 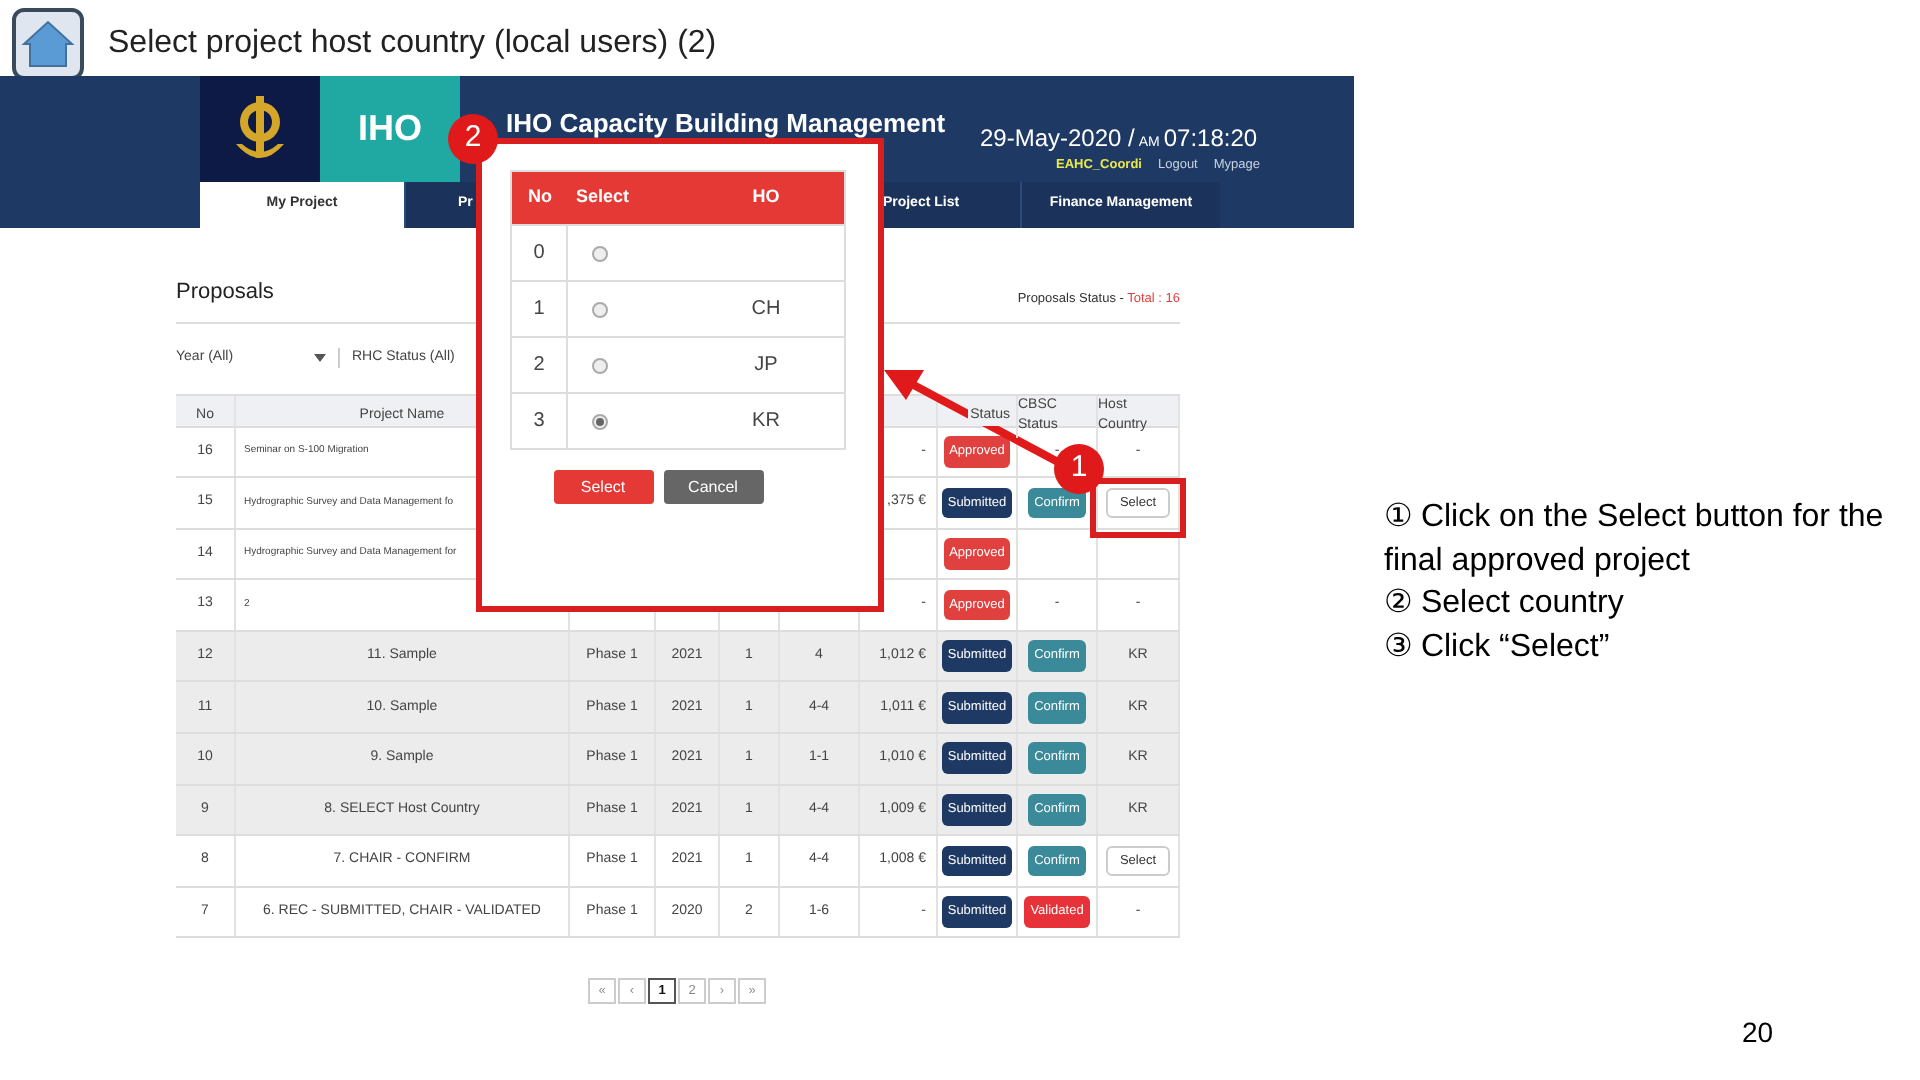 What do you see at coordinates (726, 124) in the screenshot?
I see `app-title: IHO Capacity Building Management` at bounding box center [726, 124].